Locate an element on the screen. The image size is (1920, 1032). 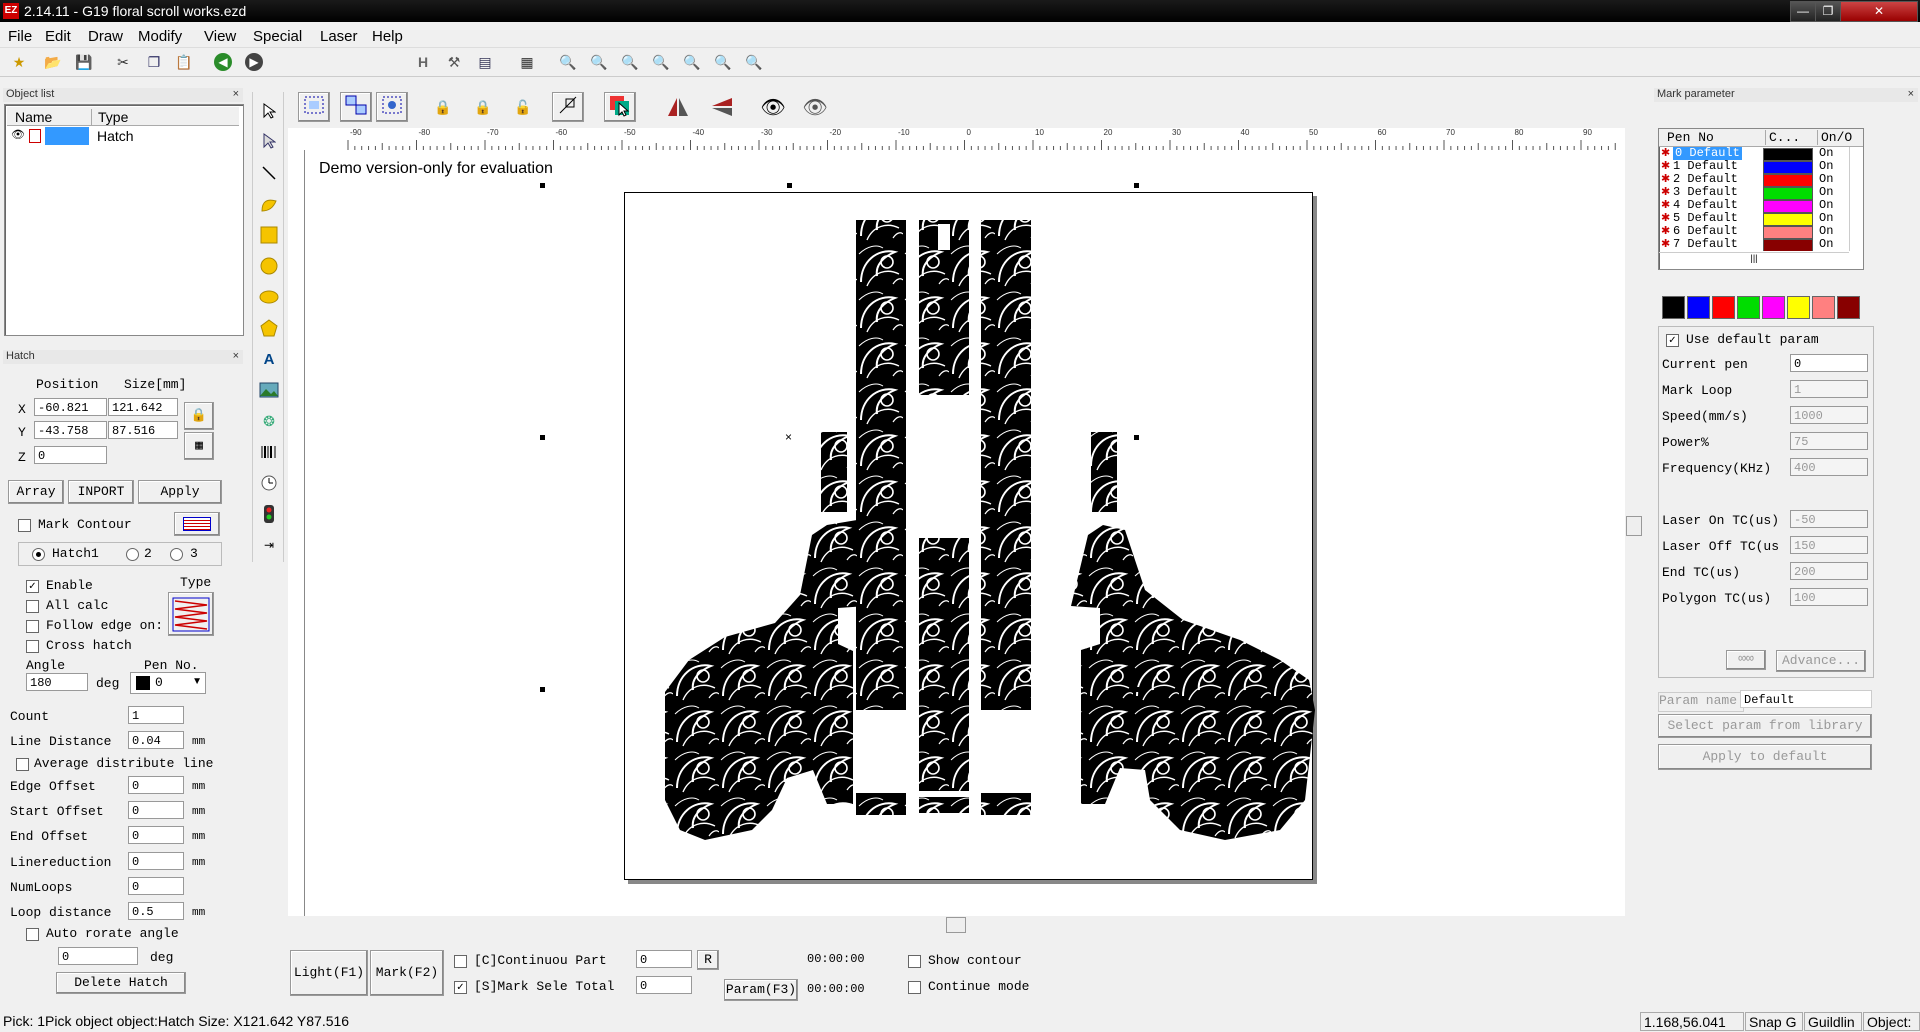
paste-icon: 📋 is located at coordinates (184, 62).